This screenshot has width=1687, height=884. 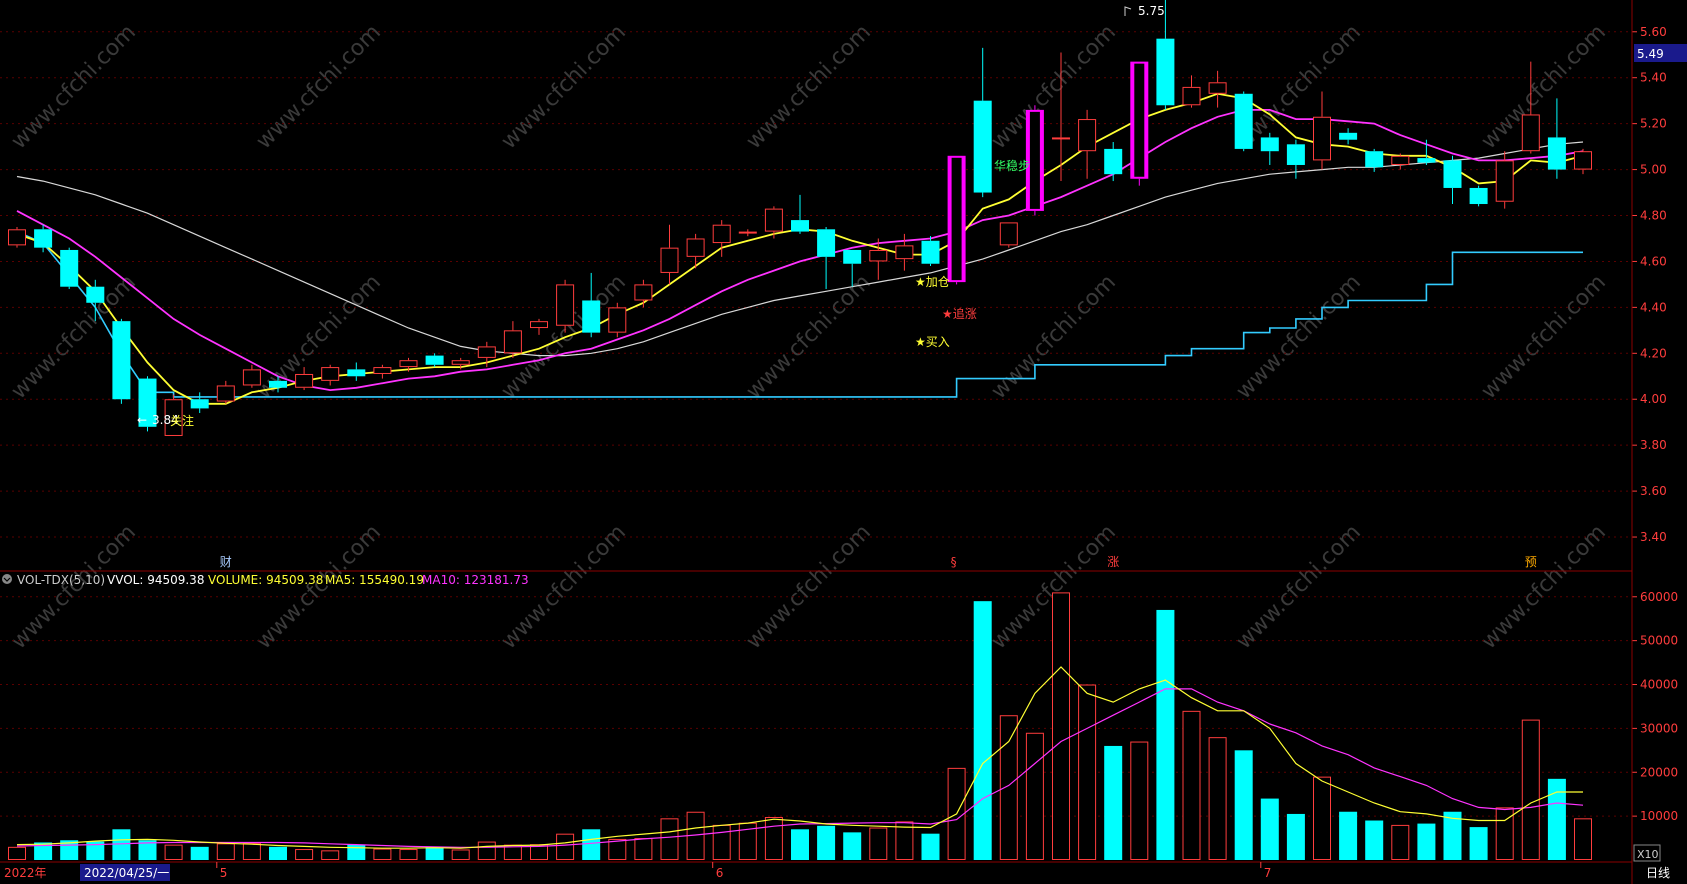 I want to click on period-label: 日线, so click(x=1658, y=873).